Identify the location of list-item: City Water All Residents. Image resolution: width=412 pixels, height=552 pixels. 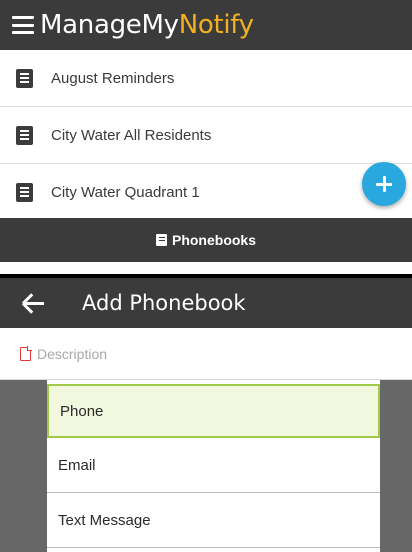
(206, 135).